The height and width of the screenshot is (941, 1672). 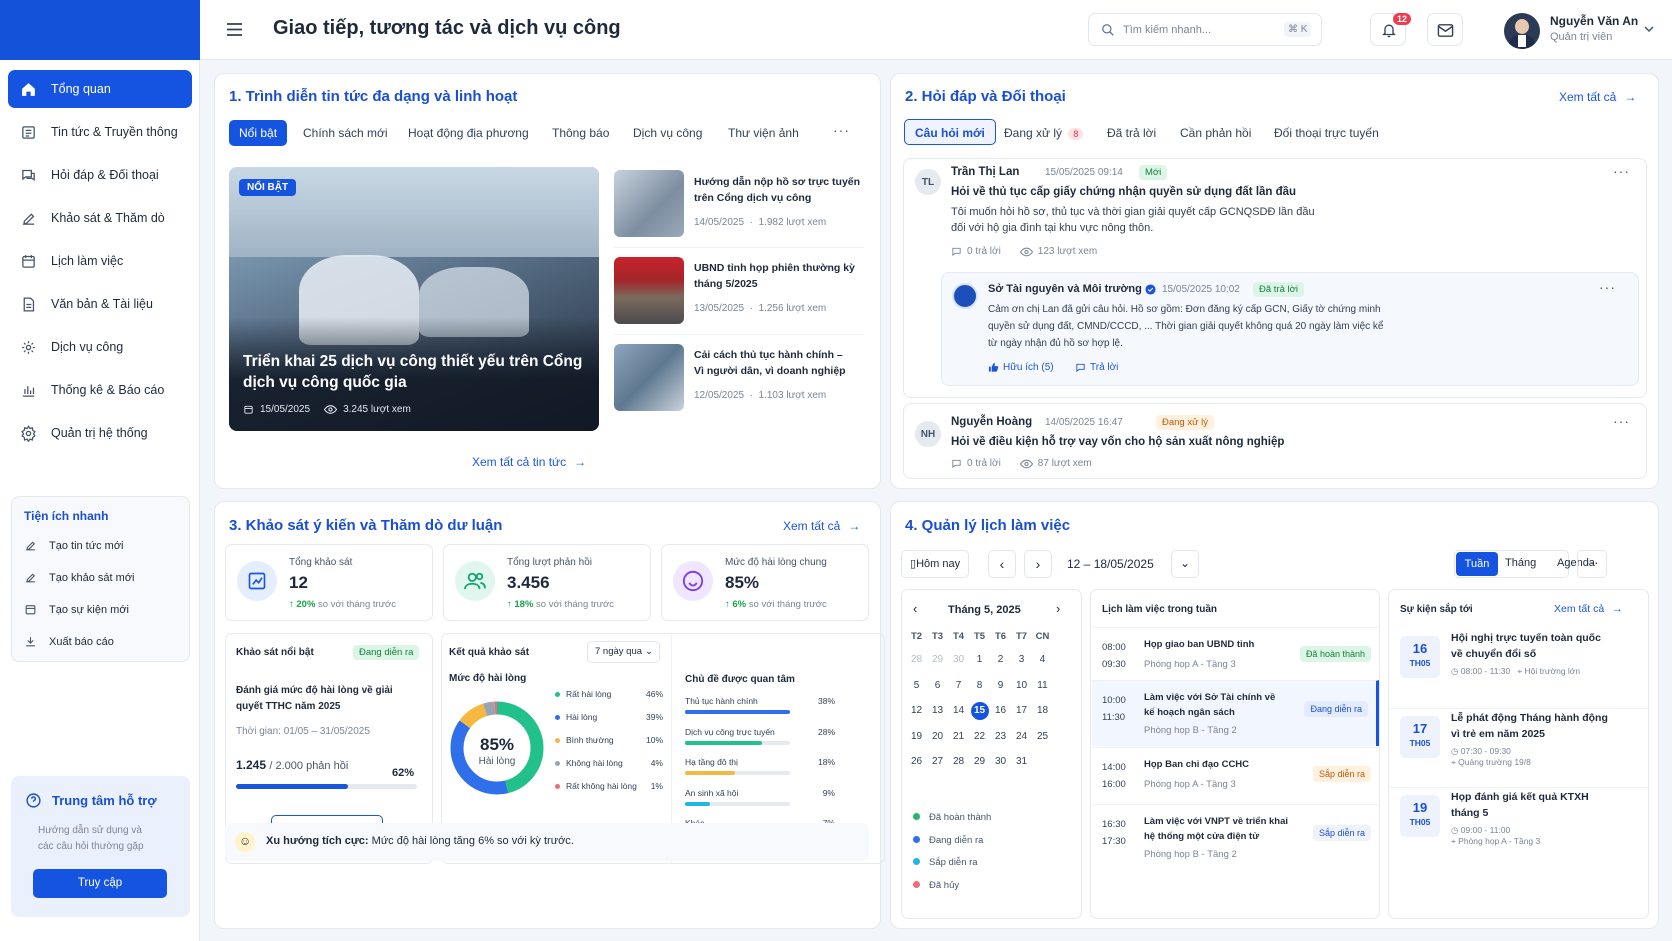 I want to click on mail-button, so click(x=1445, y=29).